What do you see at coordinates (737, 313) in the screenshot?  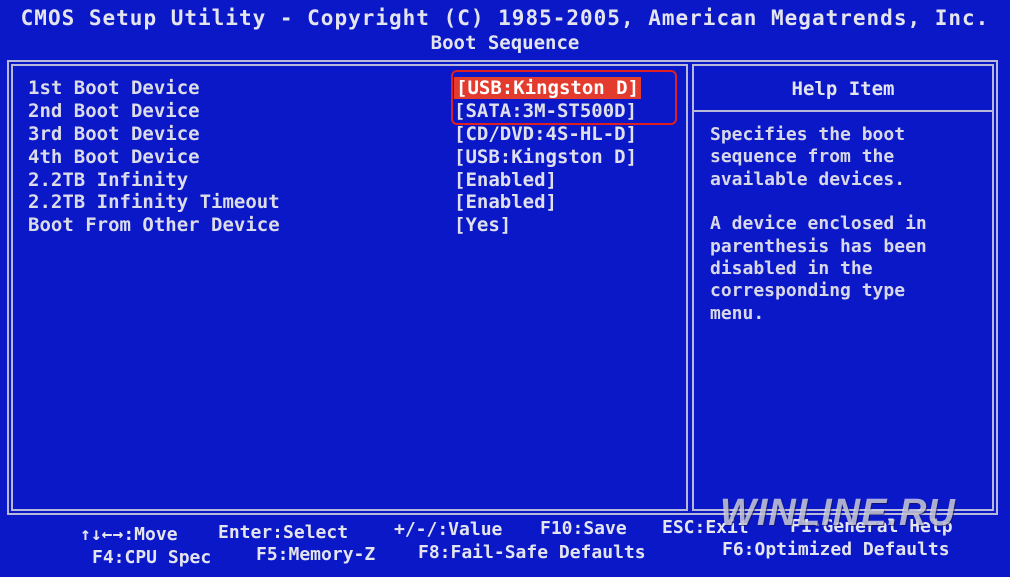 I see `help-line: menu.` at bounding box center [737, 313].